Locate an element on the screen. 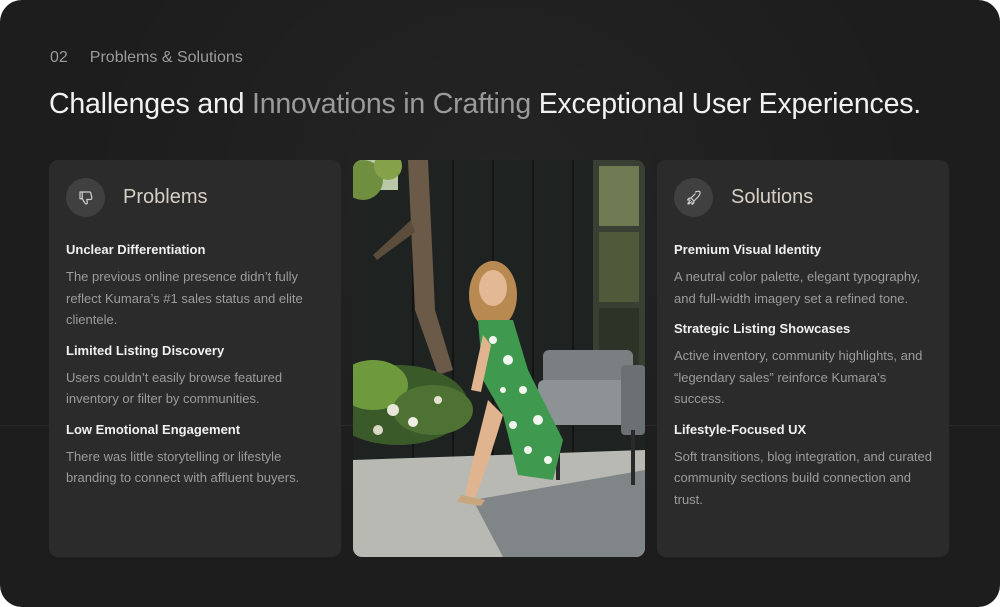 The image size is (1000, 607). item-title: Lifestyle-Focused UX is located at coordinates (740, 429).